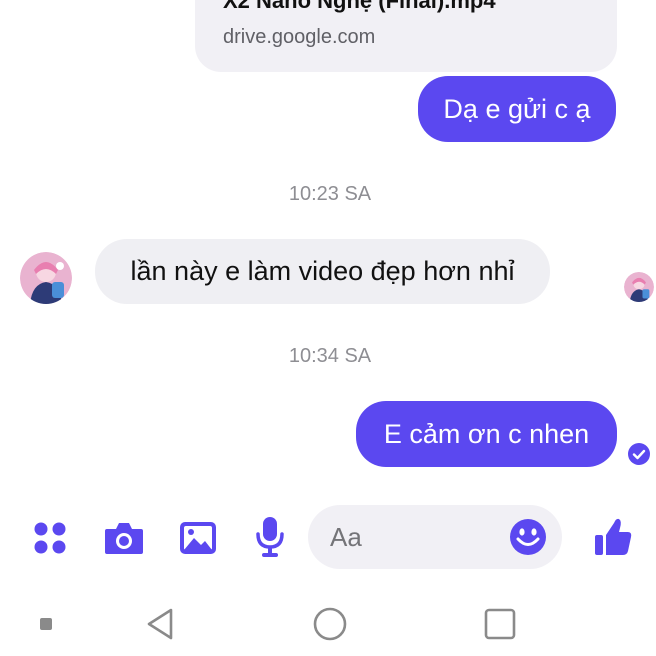  I want to click on menu-icon, so click(46, 624).